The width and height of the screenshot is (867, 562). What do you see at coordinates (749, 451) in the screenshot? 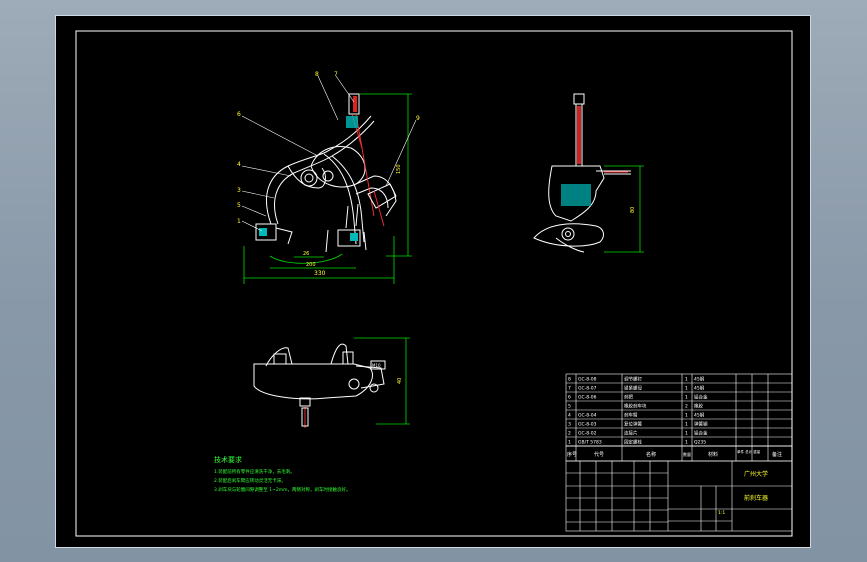
I see `col-header-weight: 单件 总计 重量` at bounding box center [749, 451].